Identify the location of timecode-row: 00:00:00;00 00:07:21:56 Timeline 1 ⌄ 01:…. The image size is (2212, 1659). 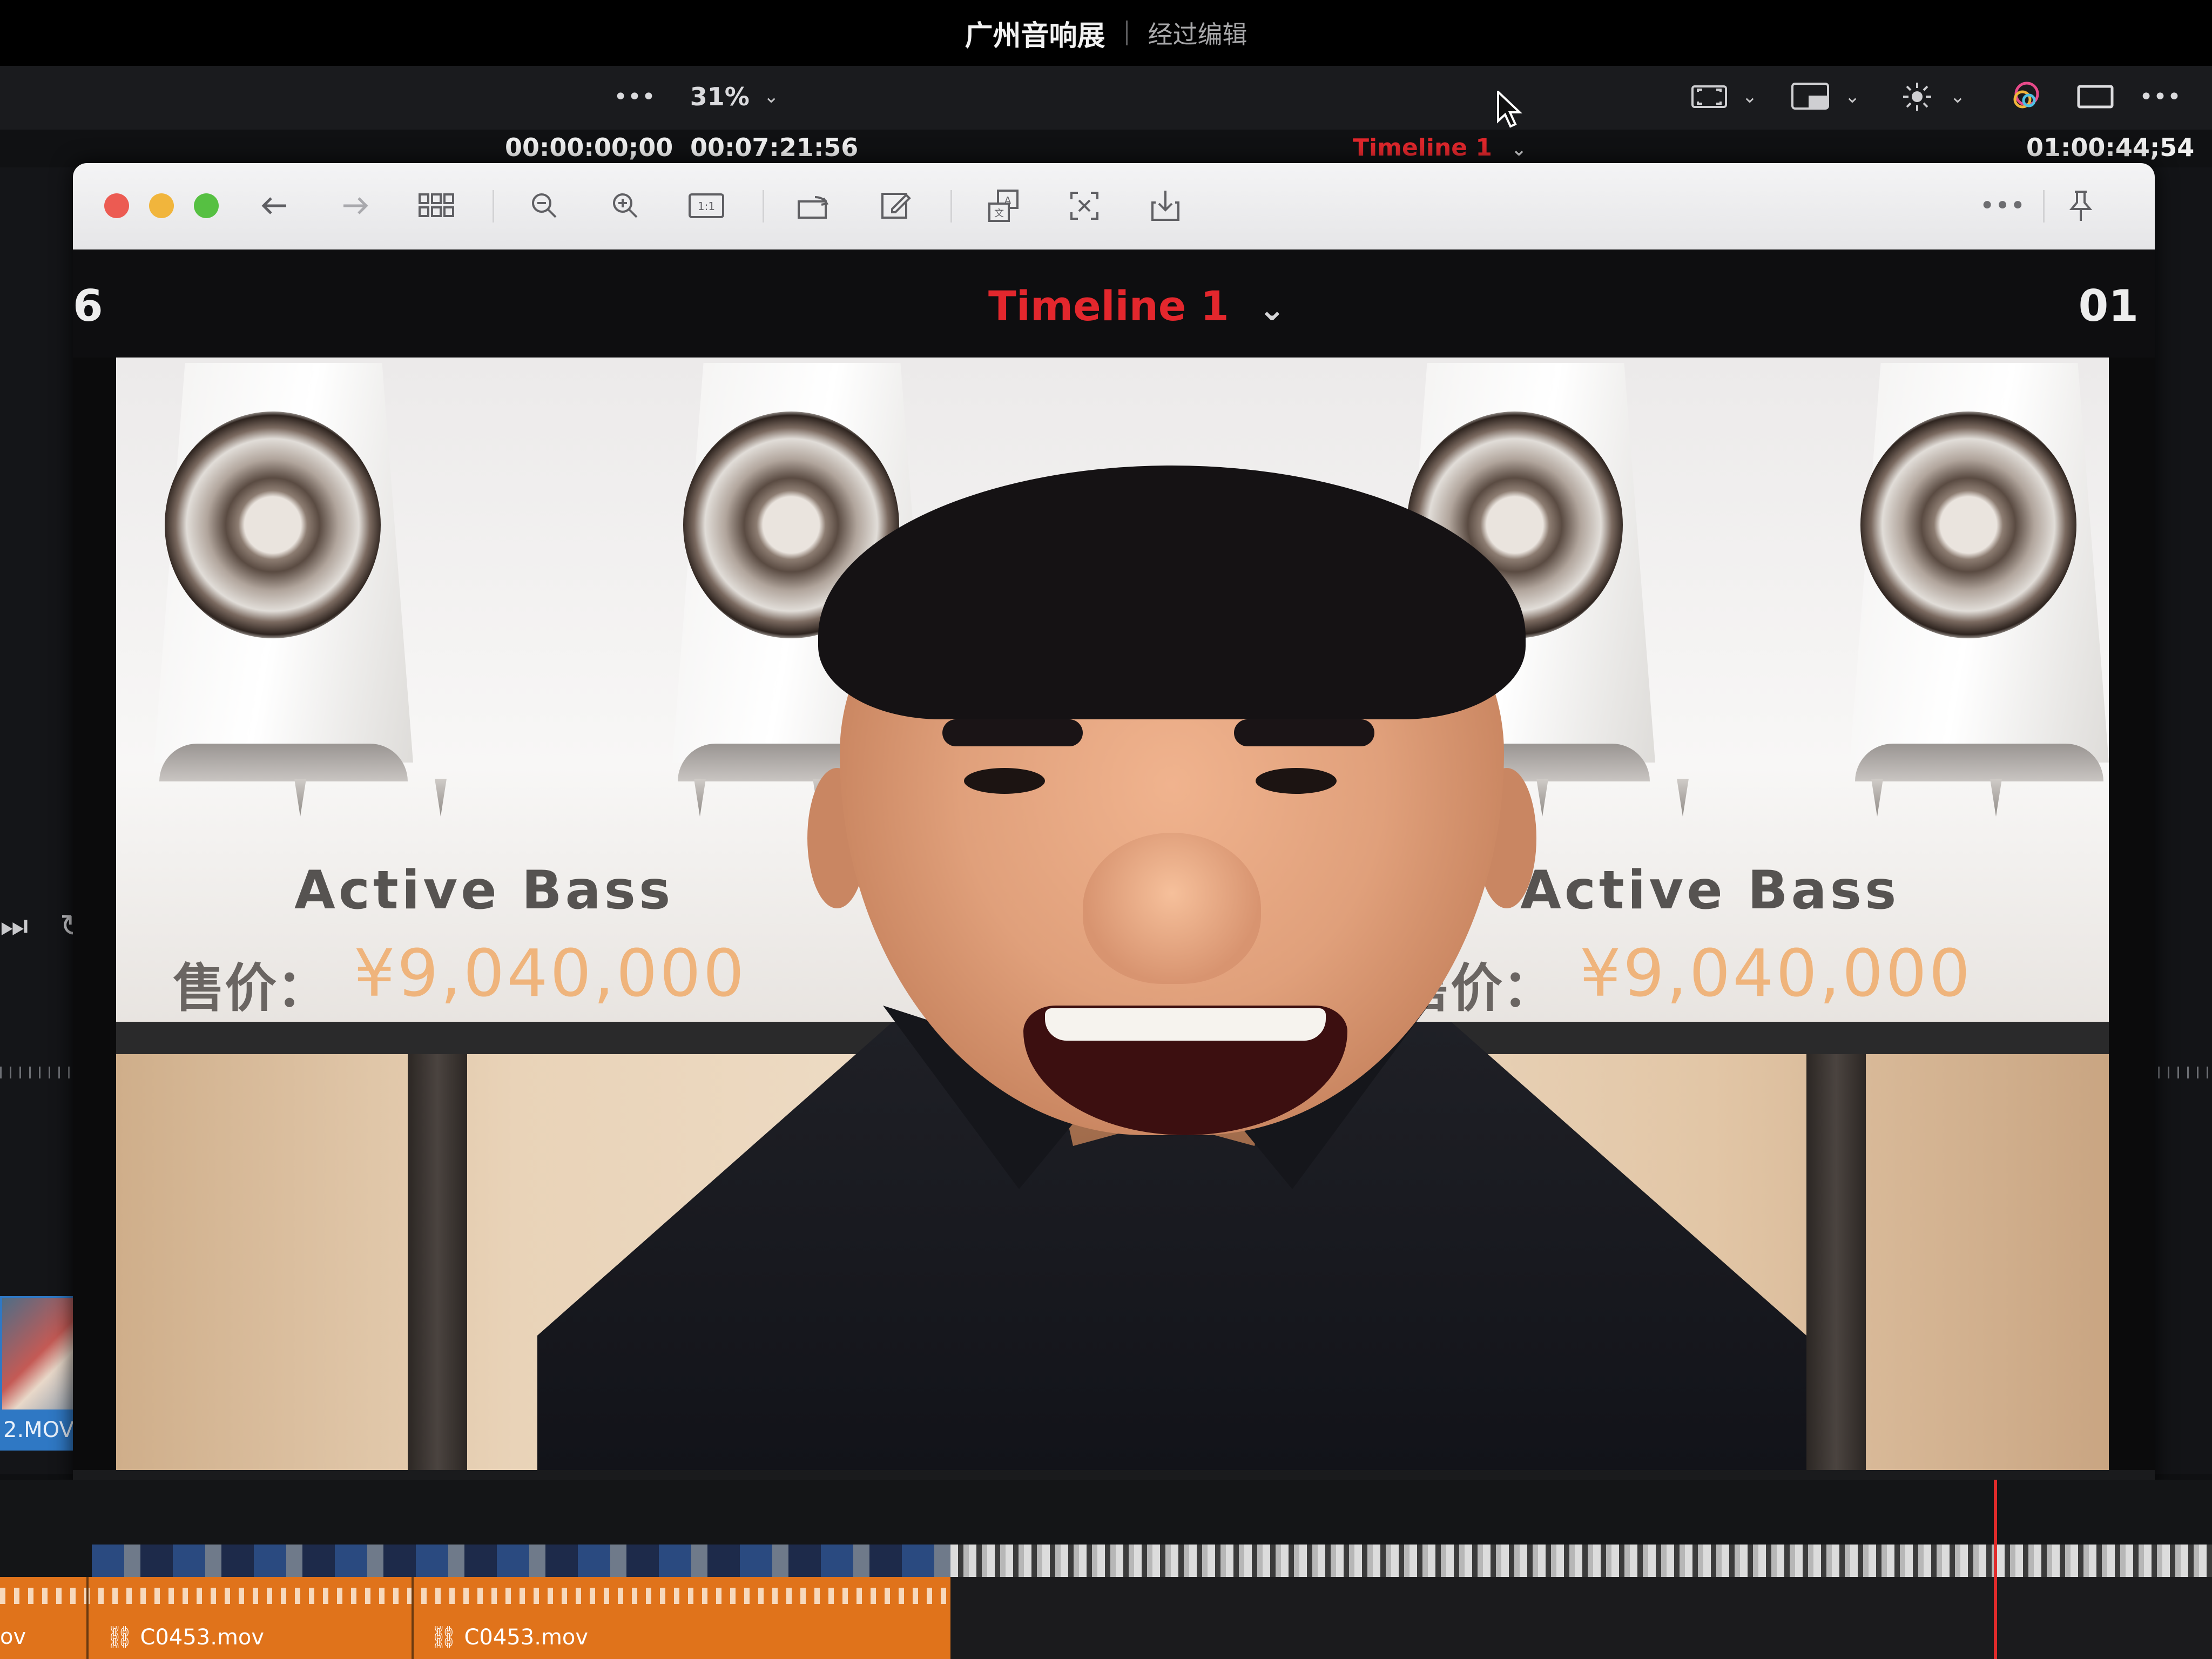
(1106, 148).